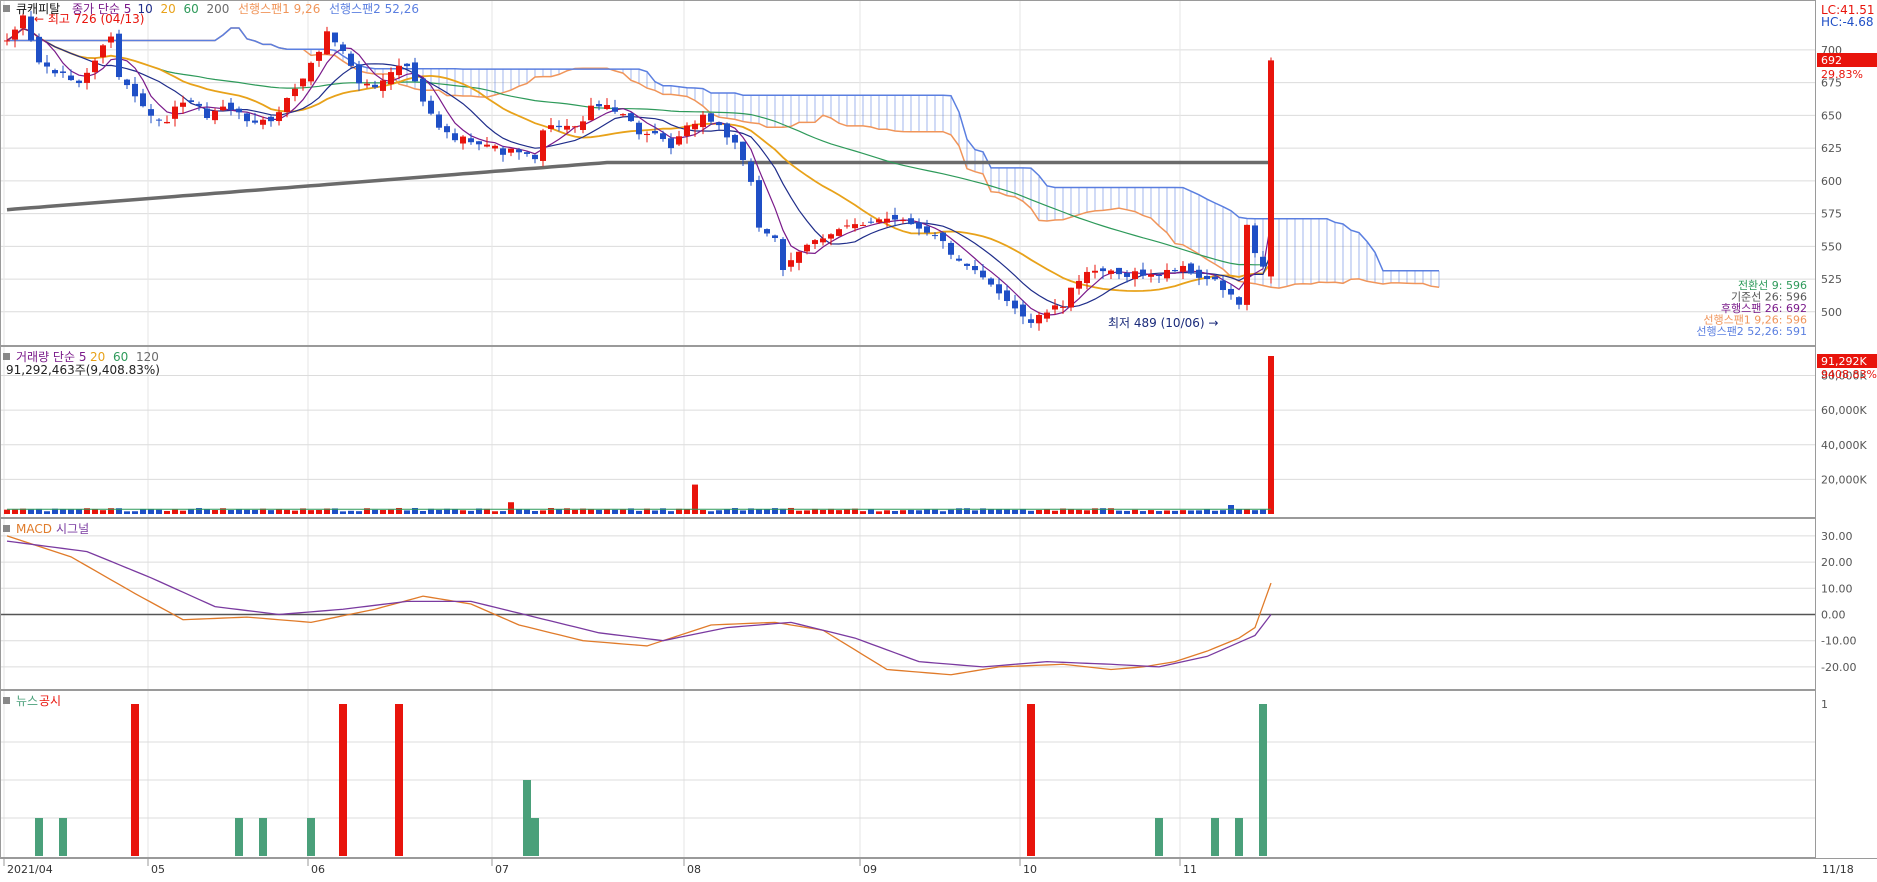 The height and width of the screenshot is (882, 1877). I want to click on y-tick-label: -10.00, so click(1838, 641).